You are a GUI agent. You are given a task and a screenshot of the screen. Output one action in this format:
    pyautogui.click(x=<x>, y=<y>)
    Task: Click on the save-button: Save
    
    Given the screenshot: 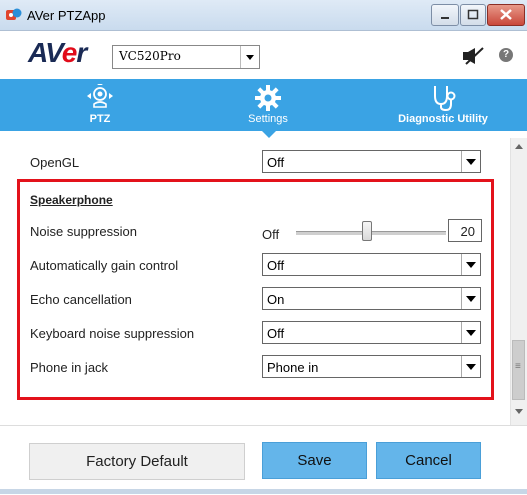 What is the action you would take?
    pyautogui.click(x=314, y=460)
    